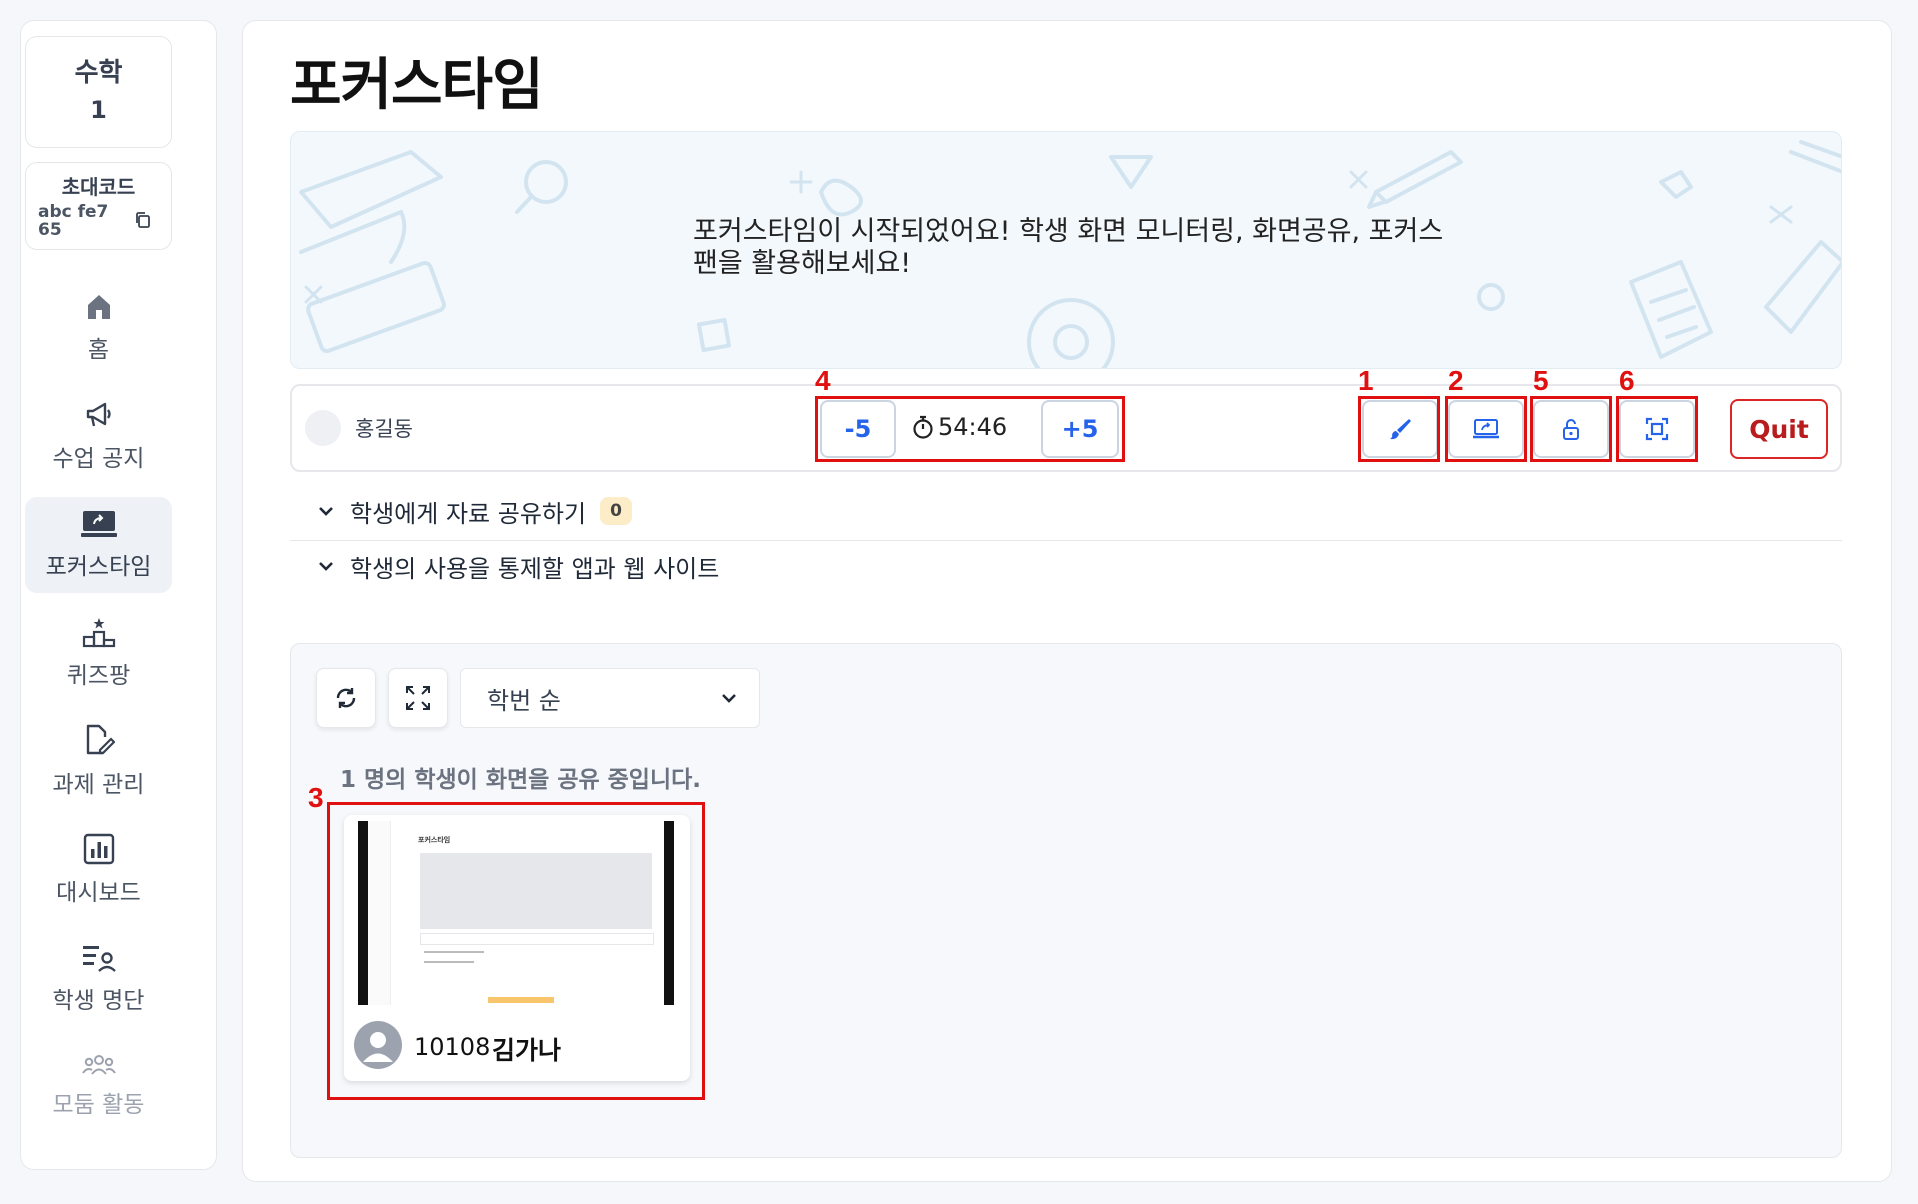 The width and height of the screenshot is (1918, 1204). I want to click on app-control-section: 학생의 사용을 통제할 앱과 웹 사이트, so click(1066, 566).